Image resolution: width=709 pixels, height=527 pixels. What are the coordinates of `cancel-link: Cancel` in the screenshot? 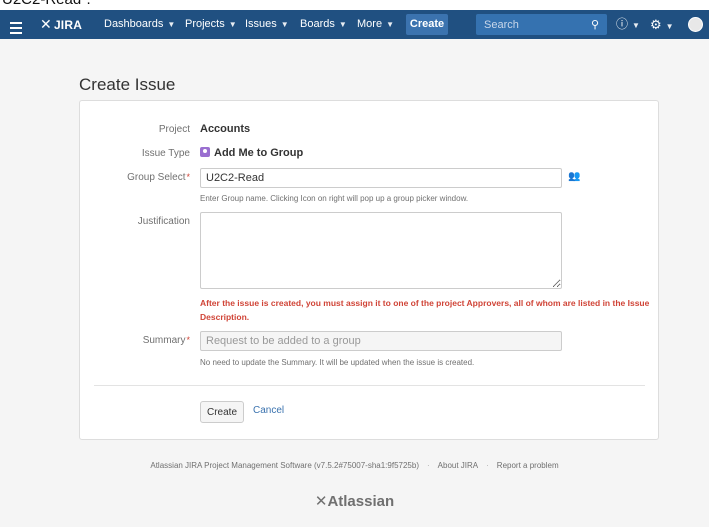 It's located at (268, 410).